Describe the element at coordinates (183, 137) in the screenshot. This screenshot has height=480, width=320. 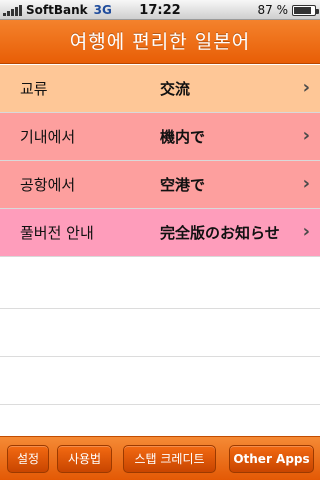
I see `list-item-japanese-label: 機内で` at that location.